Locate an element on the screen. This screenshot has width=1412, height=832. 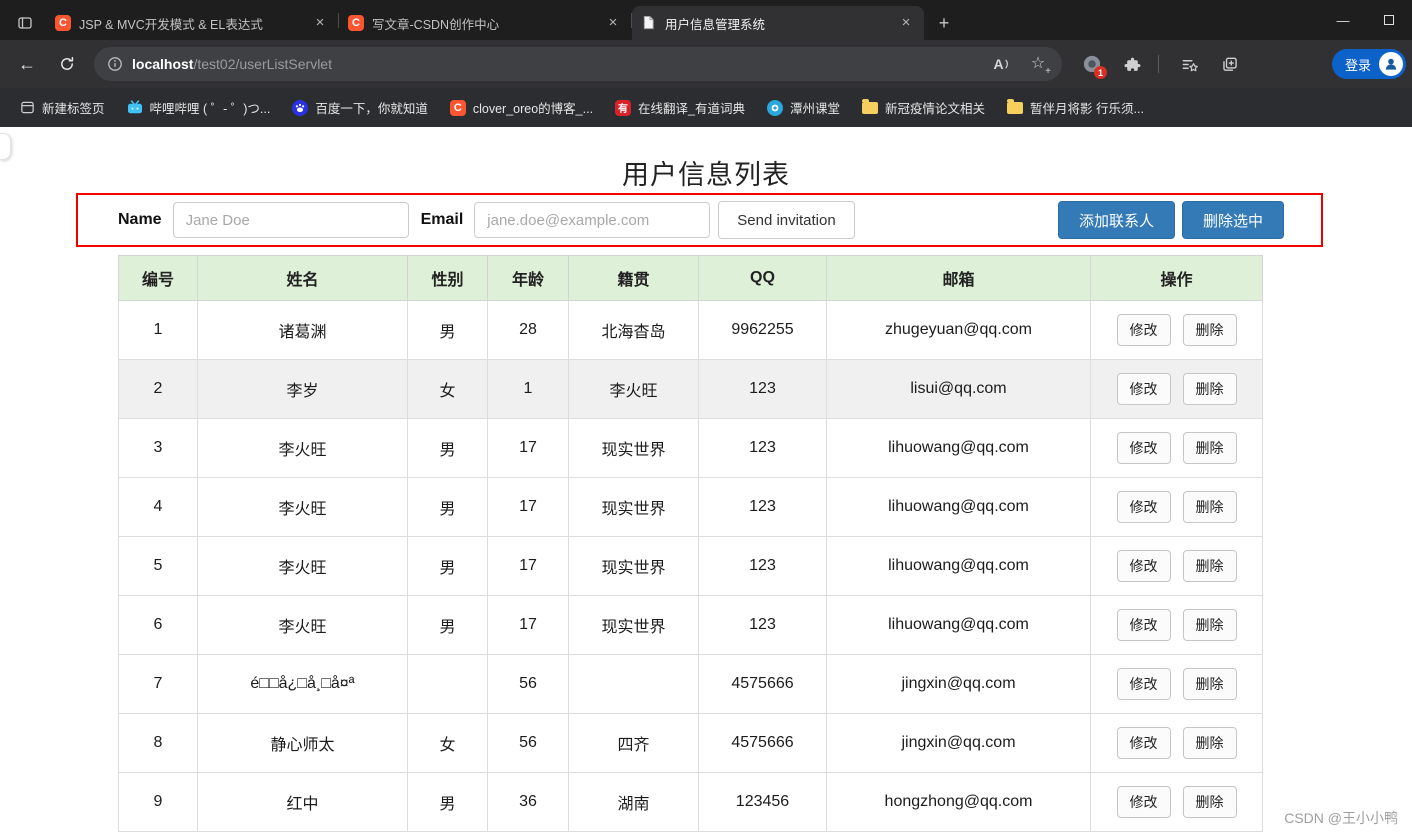
cell-name: é□□å¿□å¸□å¤ª is located at coordinates (302, 684).